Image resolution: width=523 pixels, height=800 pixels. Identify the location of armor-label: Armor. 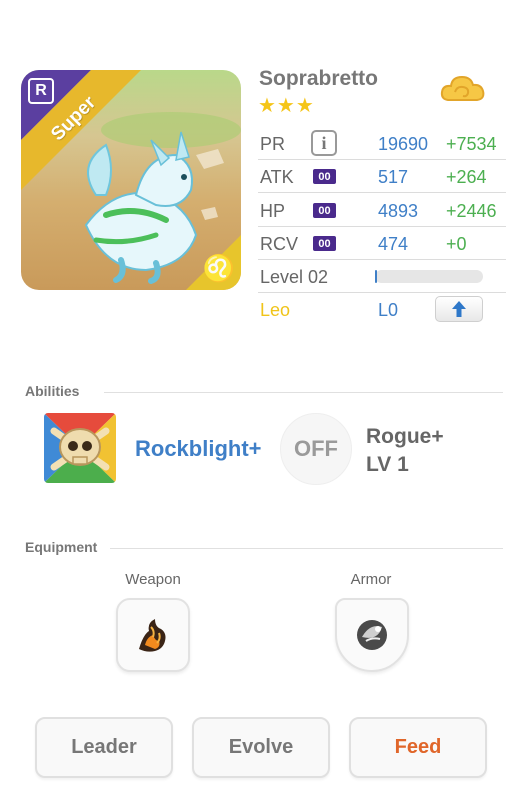
(371, 579).